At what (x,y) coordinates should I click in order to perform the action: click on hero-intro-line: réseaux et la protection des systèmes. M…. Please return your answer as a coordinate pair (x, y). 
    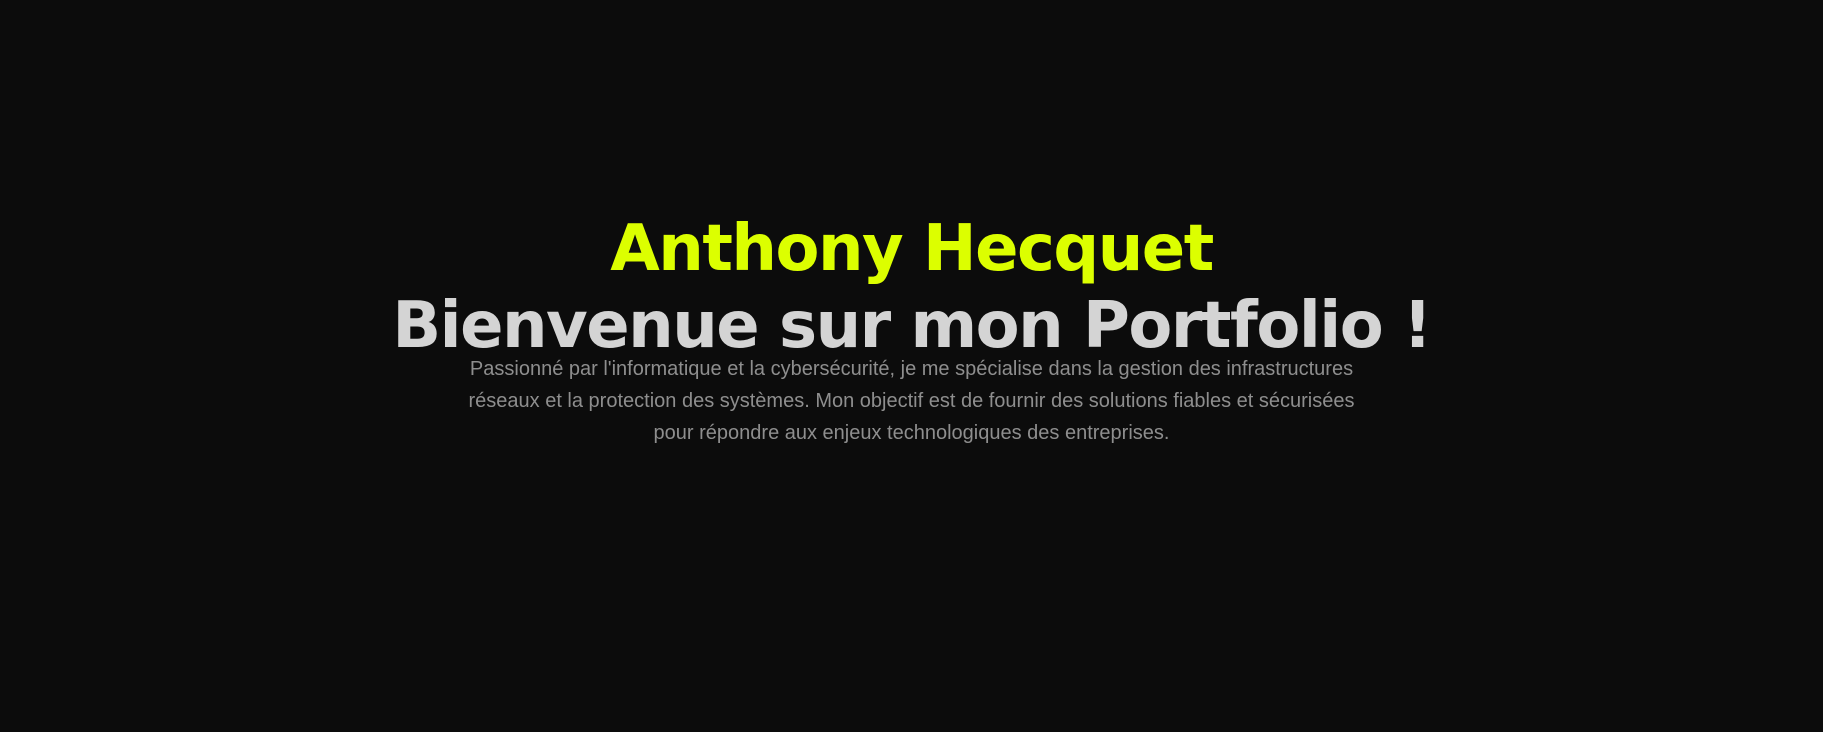
    Looking at the image, I should click on (911, 401).